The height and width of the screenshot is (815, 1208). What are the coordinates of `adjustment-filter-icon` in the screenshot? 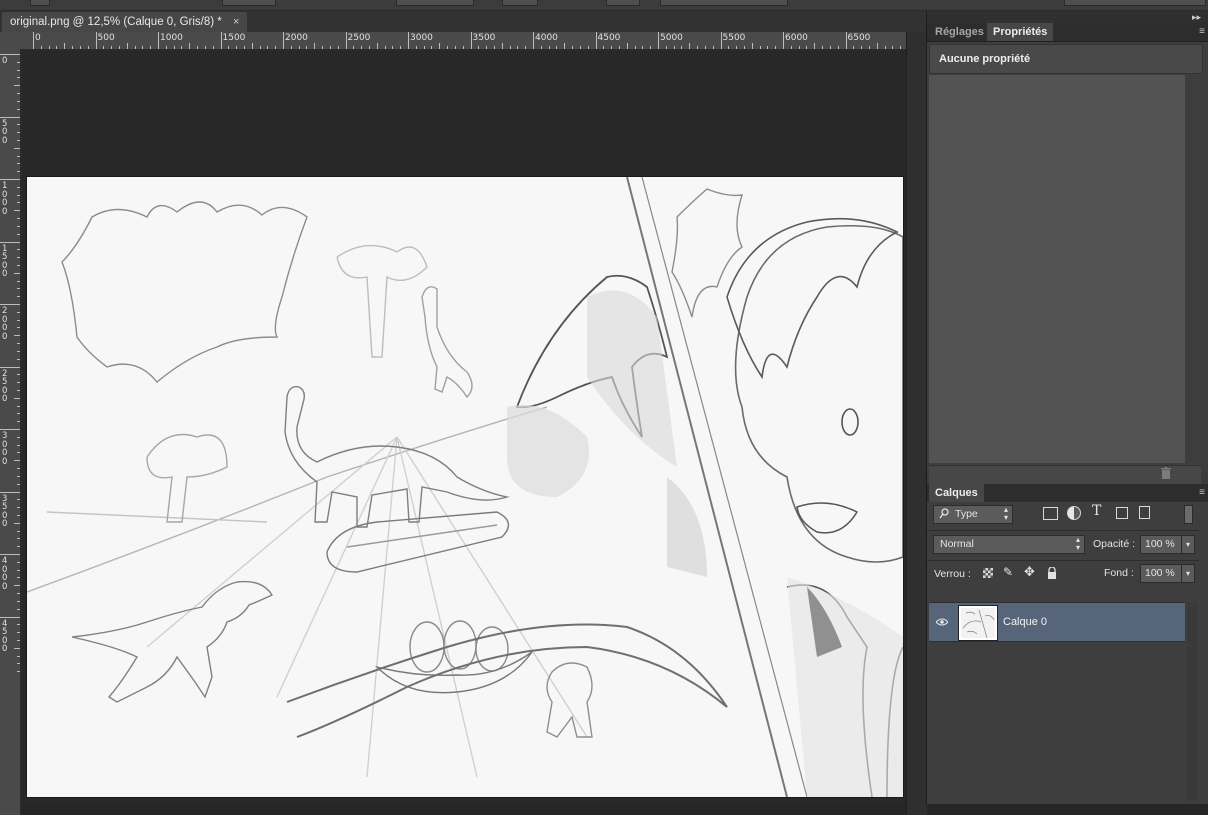 It's located at (1074, 513).